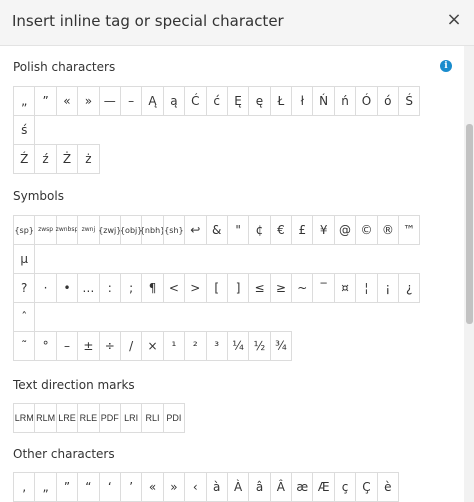 This screenshot has height=502, width=474. What do you see at coordinates (345, 487) in the screenshot?
I see `char-button: ç` at bounding box center [345, 487].